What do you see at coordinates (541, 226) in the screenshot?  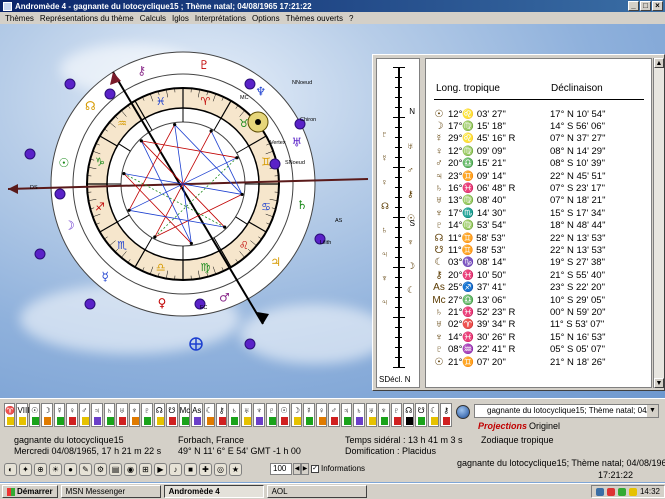 I see `ephemeris-row: ♇ 14°♍ 53' 54" 18° N 48' 44"` at bounding box center [541, 226].